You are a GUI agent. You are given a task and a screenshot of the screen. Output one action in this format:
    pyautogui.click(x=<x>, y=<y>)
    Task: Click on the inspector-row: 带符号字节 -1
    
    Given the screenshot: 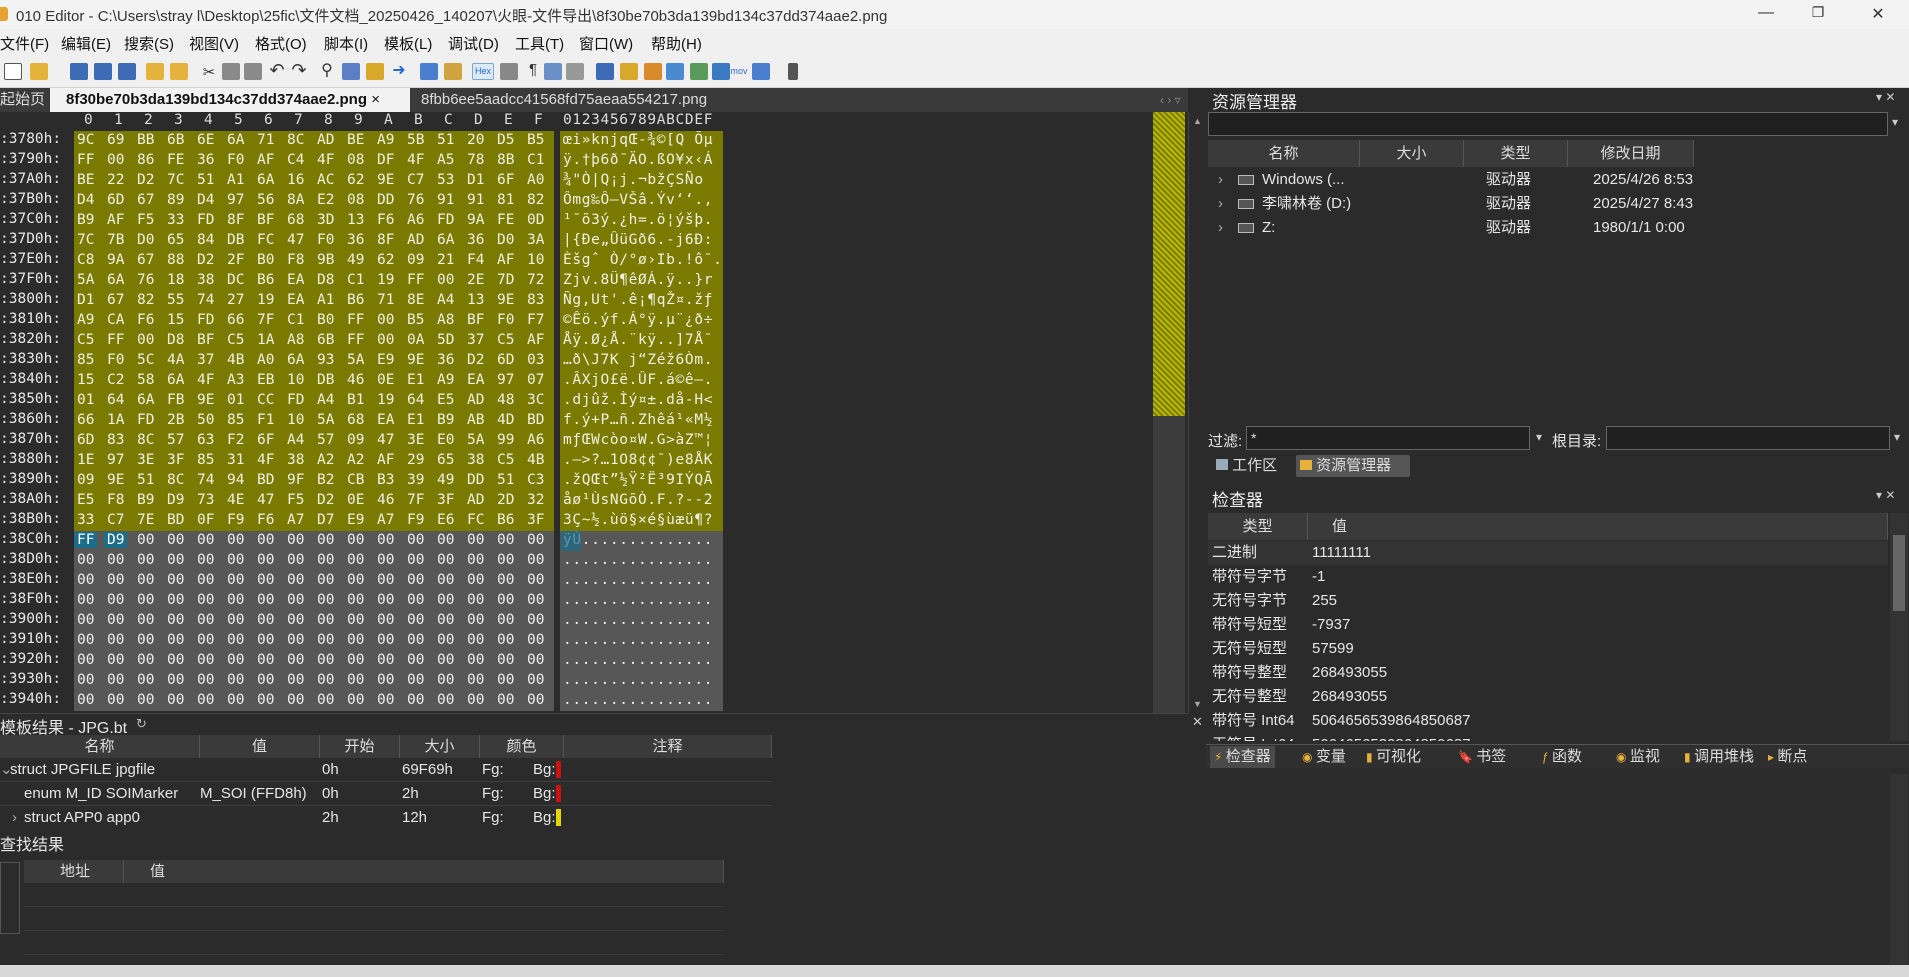 What is the action you would take?
    pyautogui.click(x=1548, y=577)
    